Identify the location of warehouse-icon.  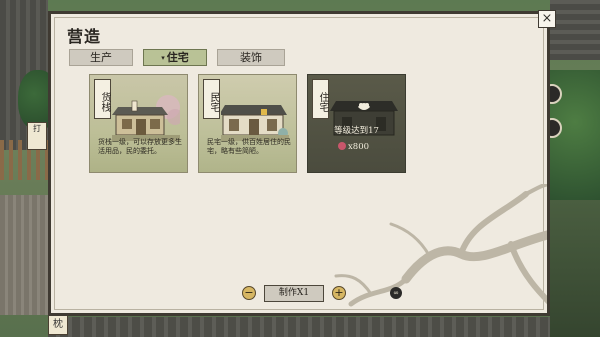
(146, 118).